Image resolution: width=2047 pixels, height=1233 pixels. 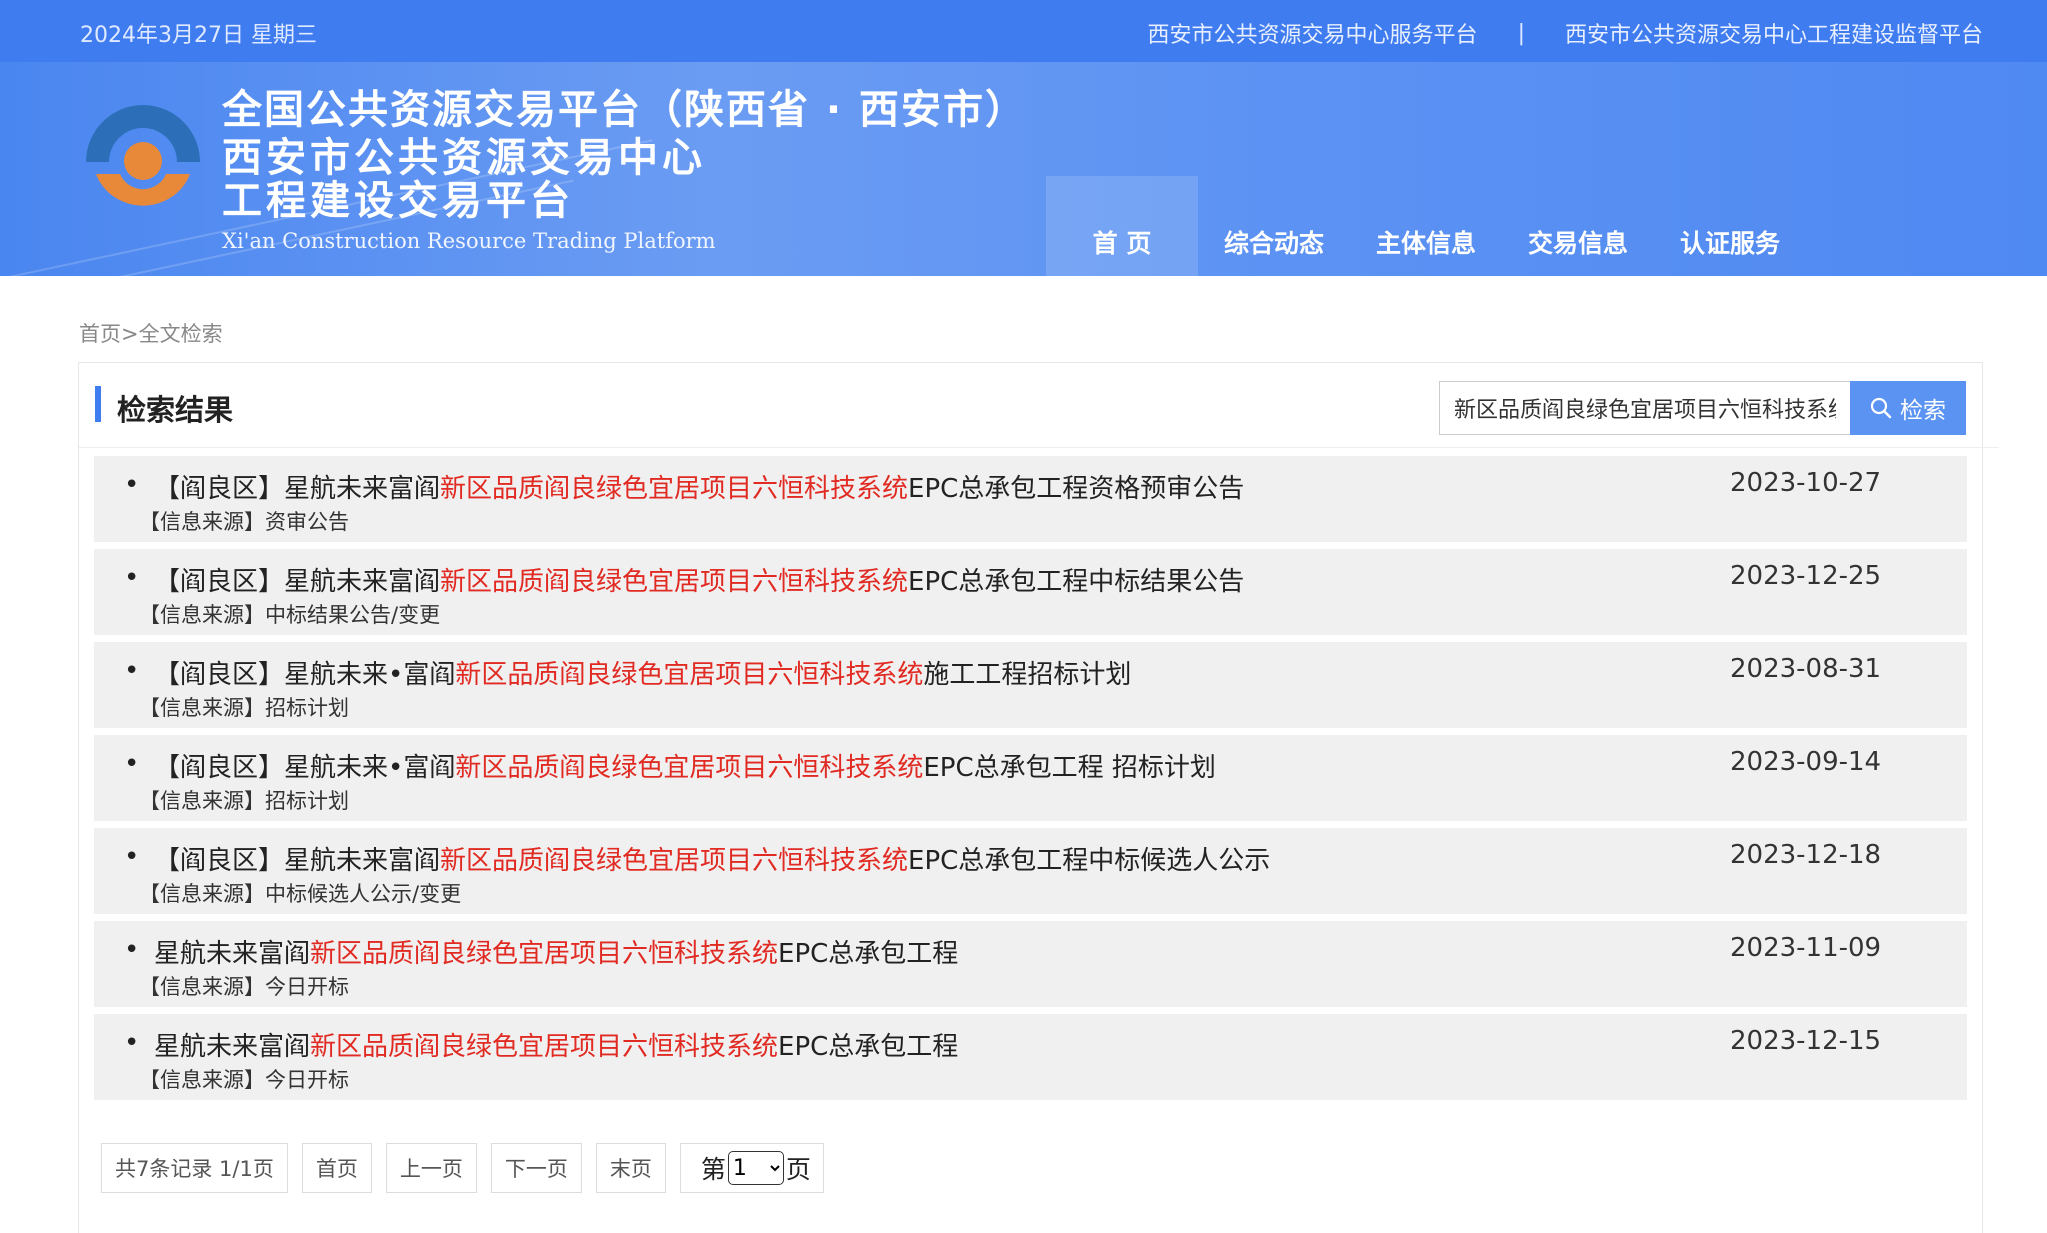 I want to click on result-date: 2023-12-15, so click(x=1806, y=1041).